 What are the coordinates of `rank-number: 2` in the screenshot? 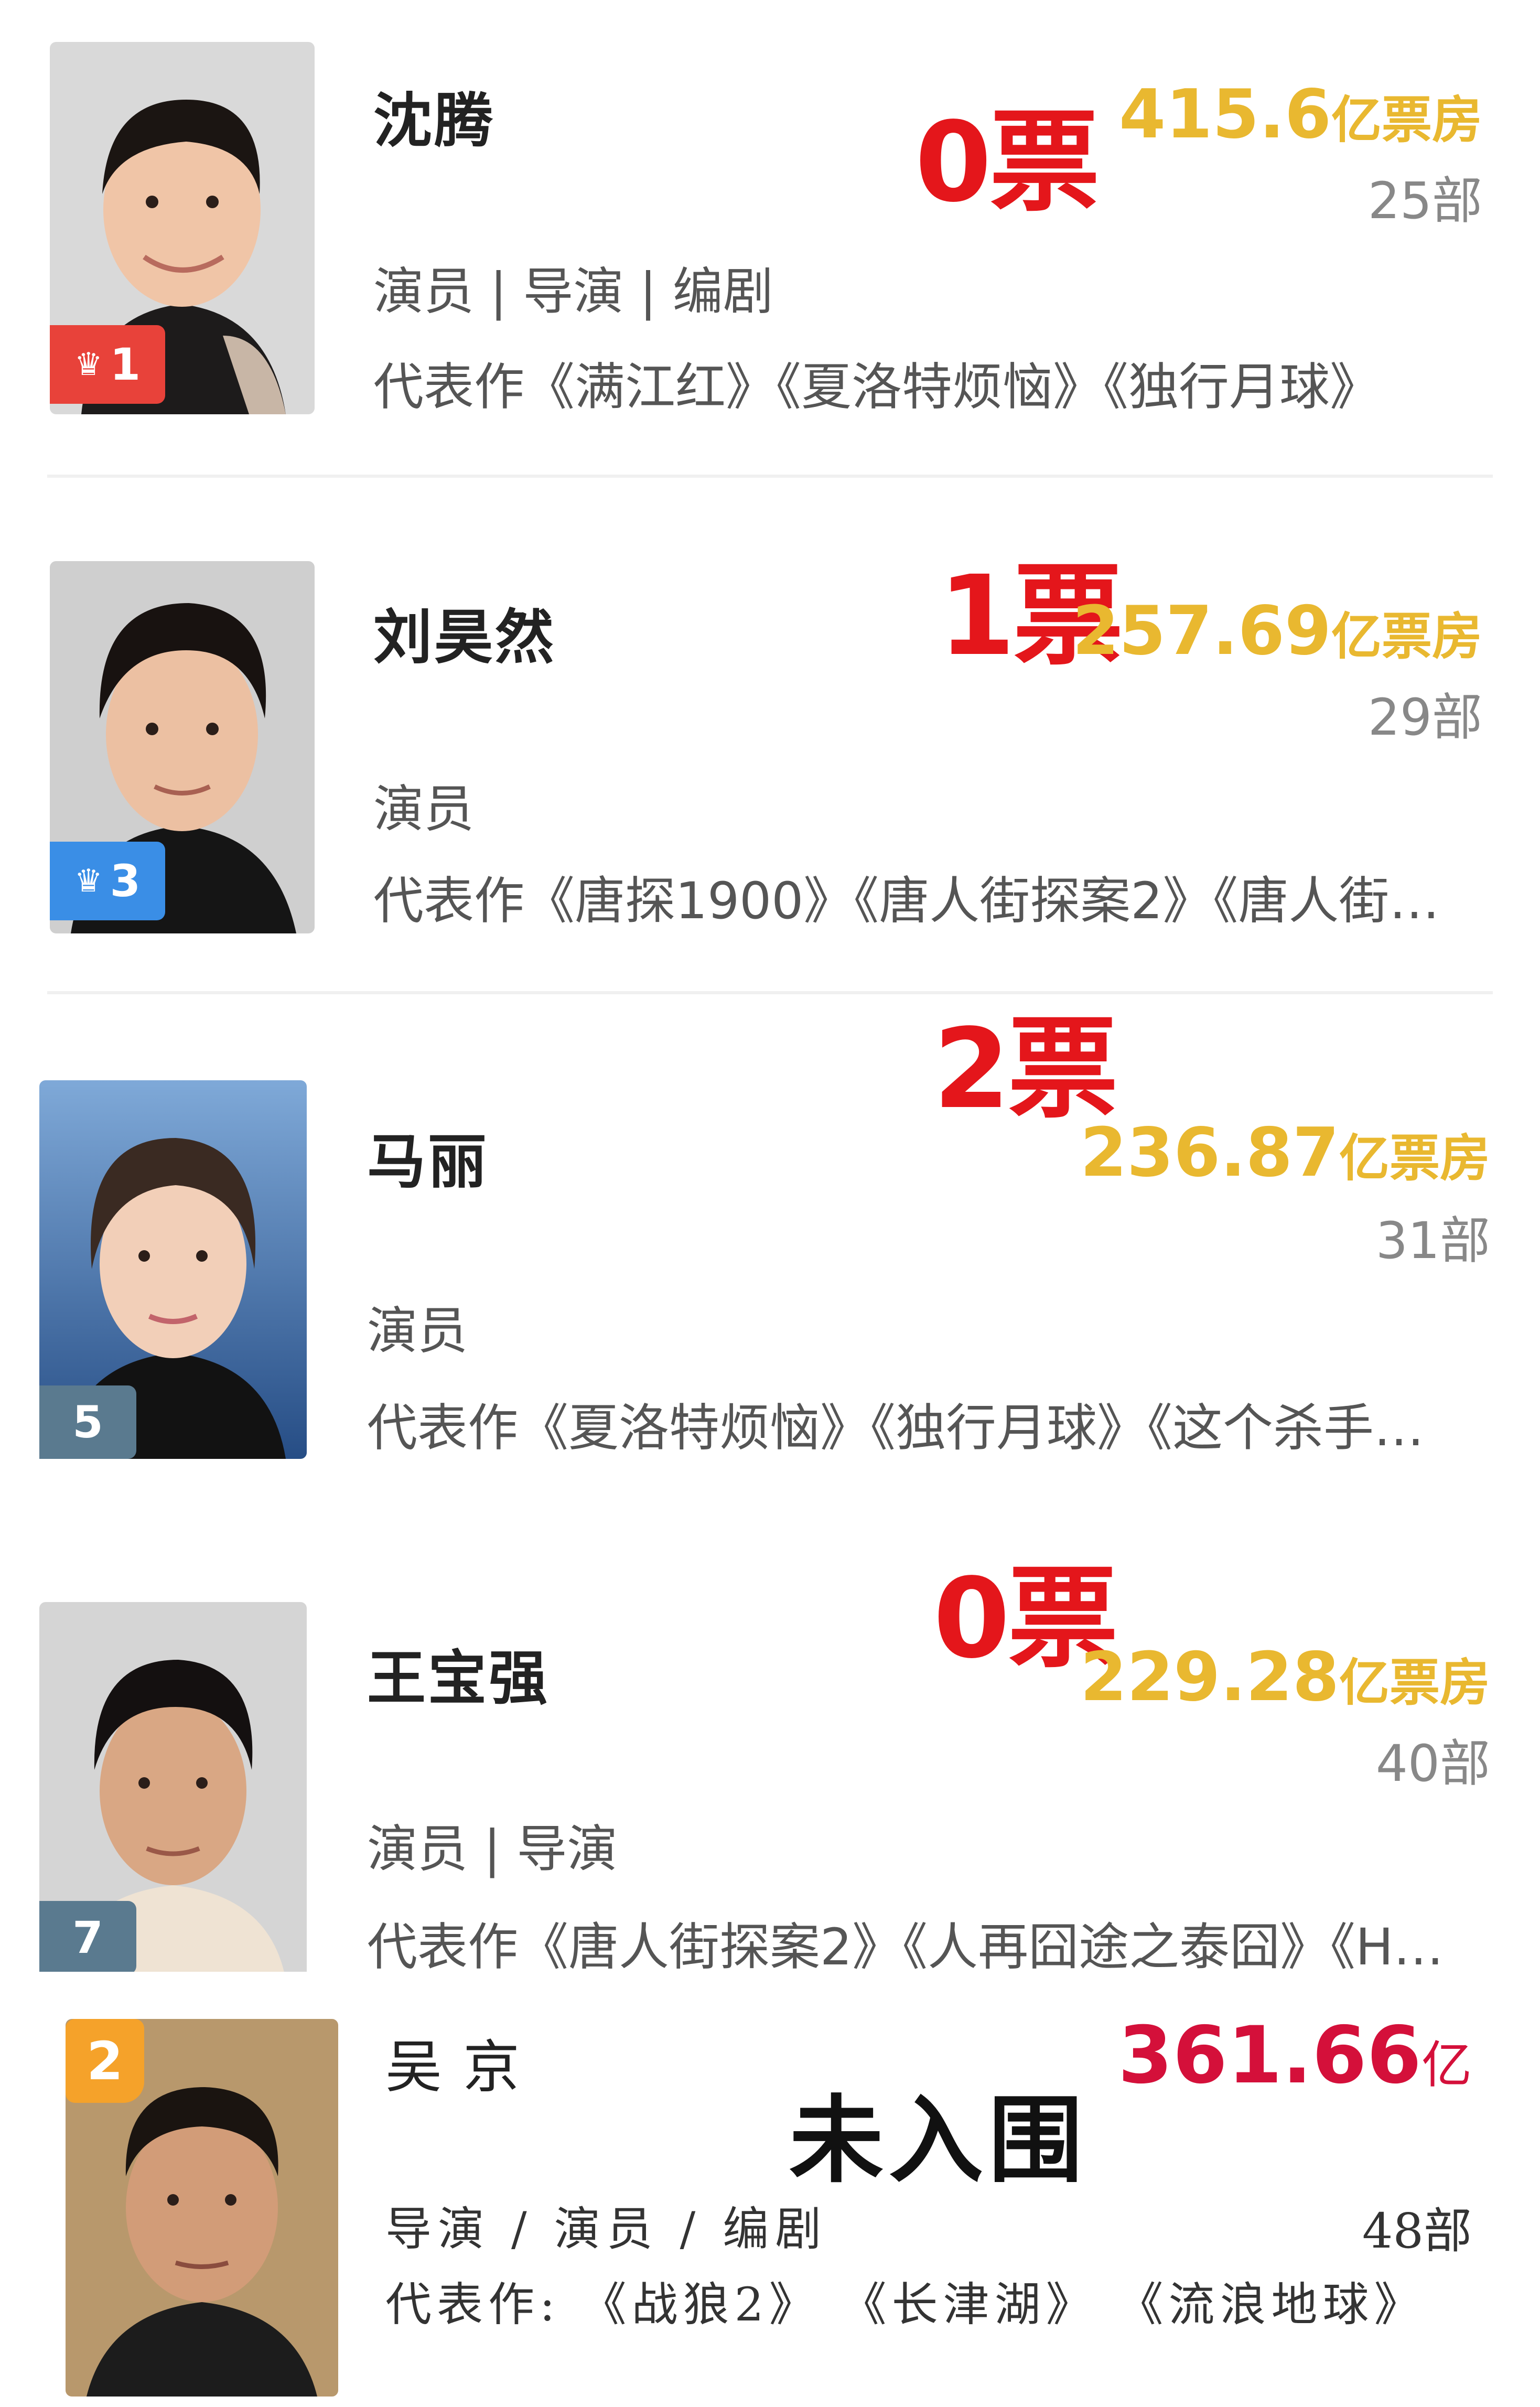 It's located at (105, 2061).